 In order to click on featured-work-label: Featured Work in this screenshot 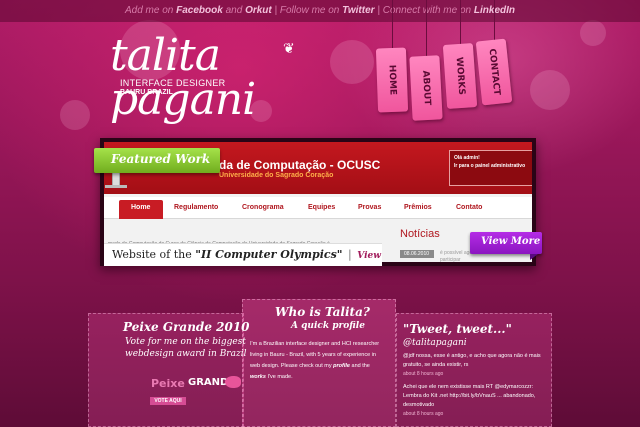, I will do `click(157, 160)`.